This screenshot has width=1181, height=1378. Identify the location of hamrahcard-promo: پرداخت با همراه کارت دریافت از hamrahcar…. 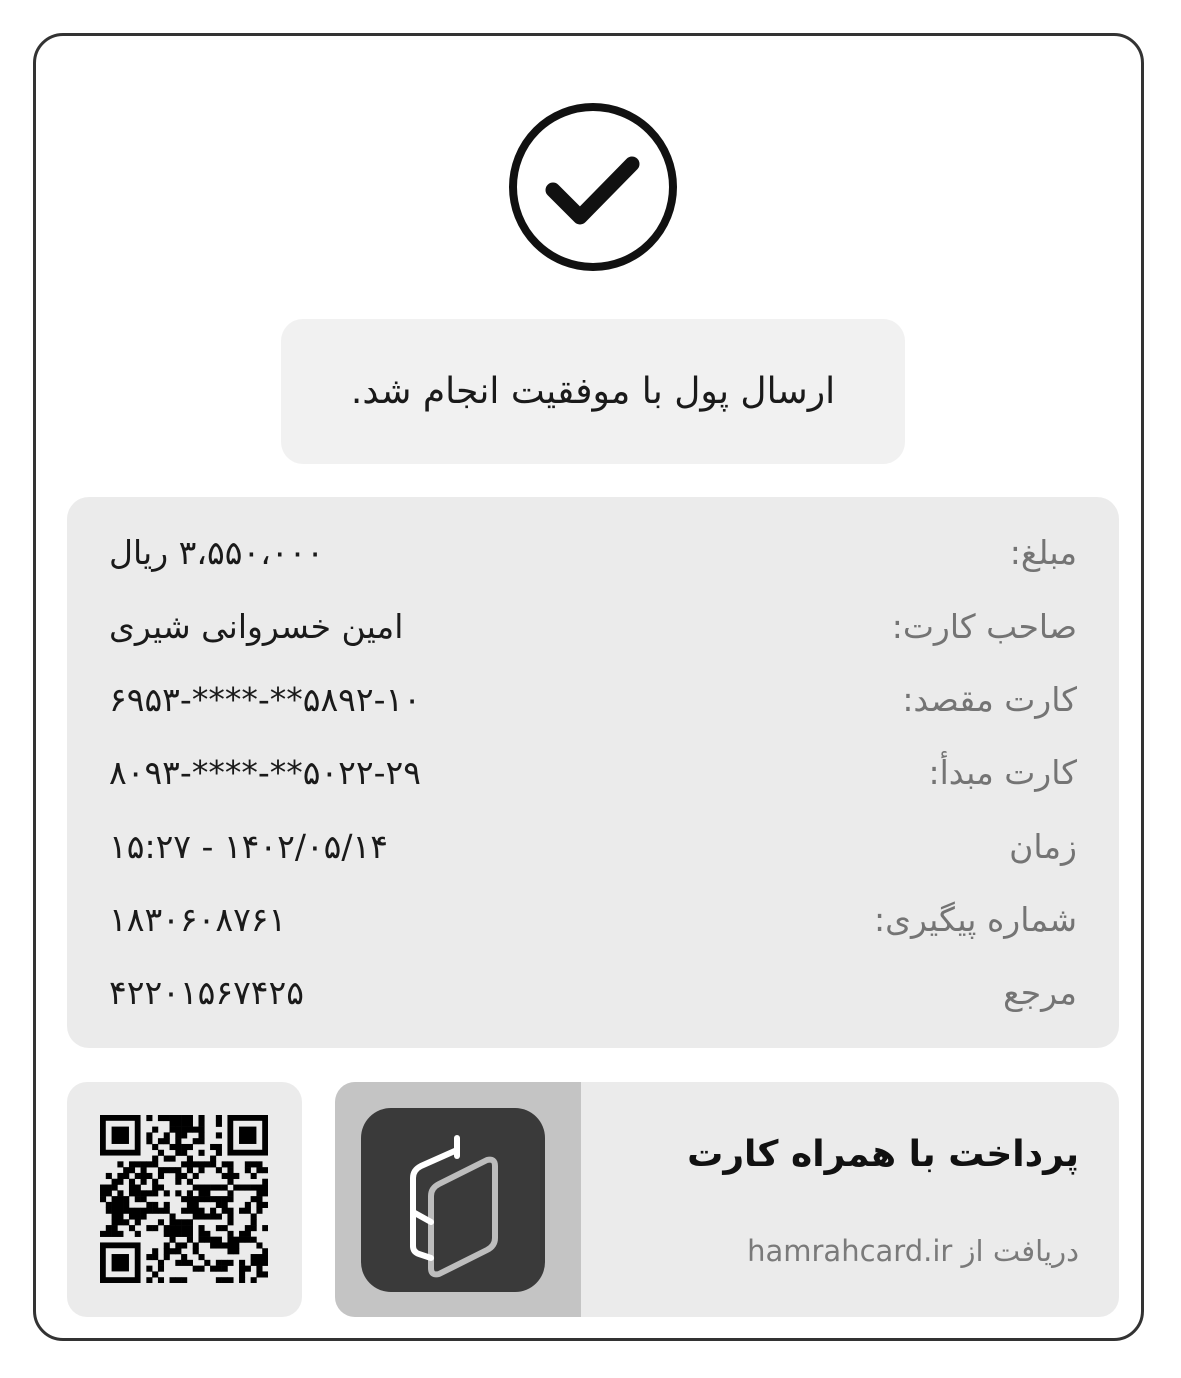
(727, 1199).